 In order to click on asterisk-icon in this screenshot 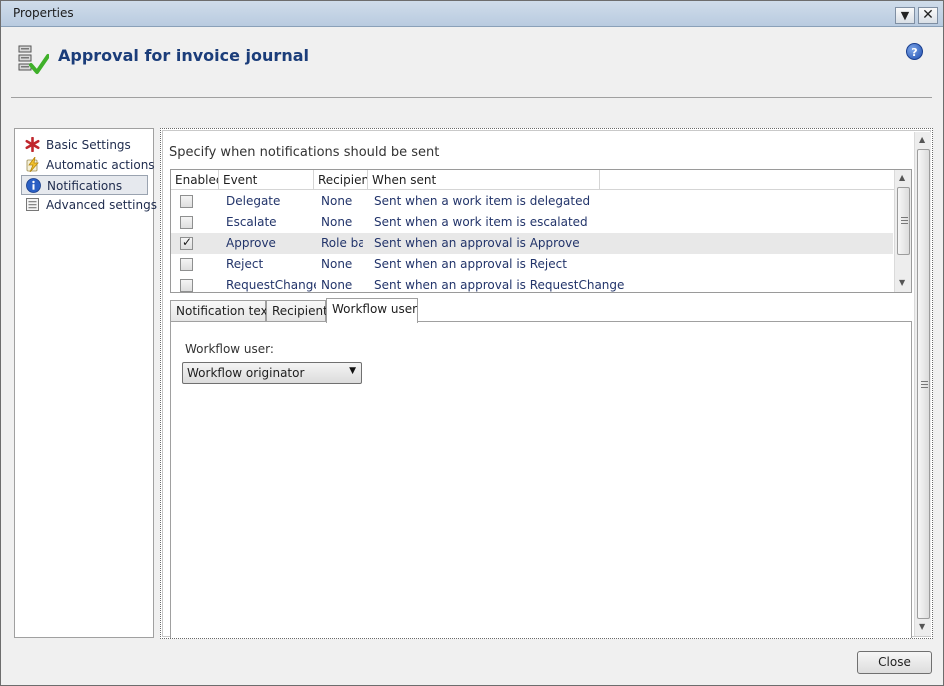, I will do `click(32, 144)`.